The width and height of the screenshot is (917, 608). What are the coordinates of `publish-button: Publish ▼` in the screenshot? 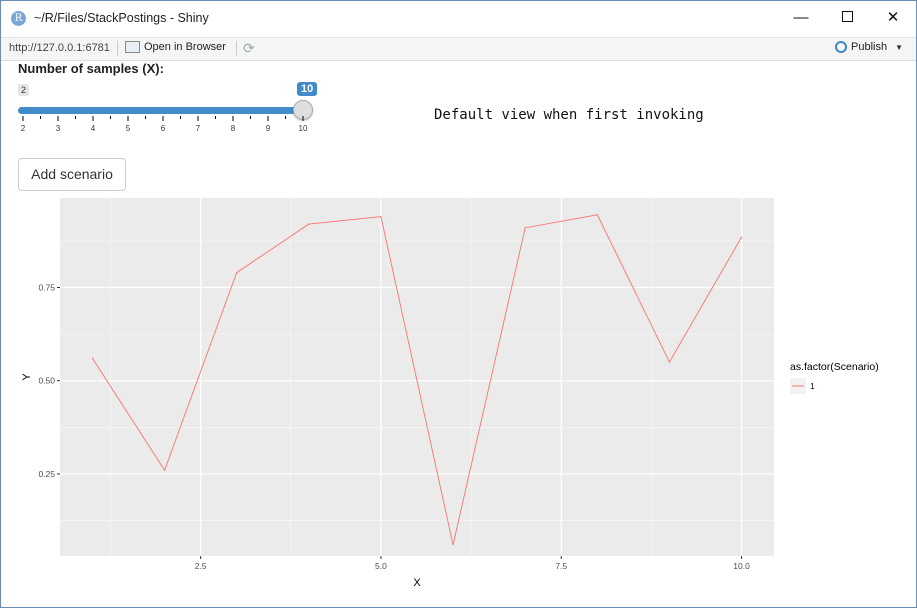 It's located at (869, 47).